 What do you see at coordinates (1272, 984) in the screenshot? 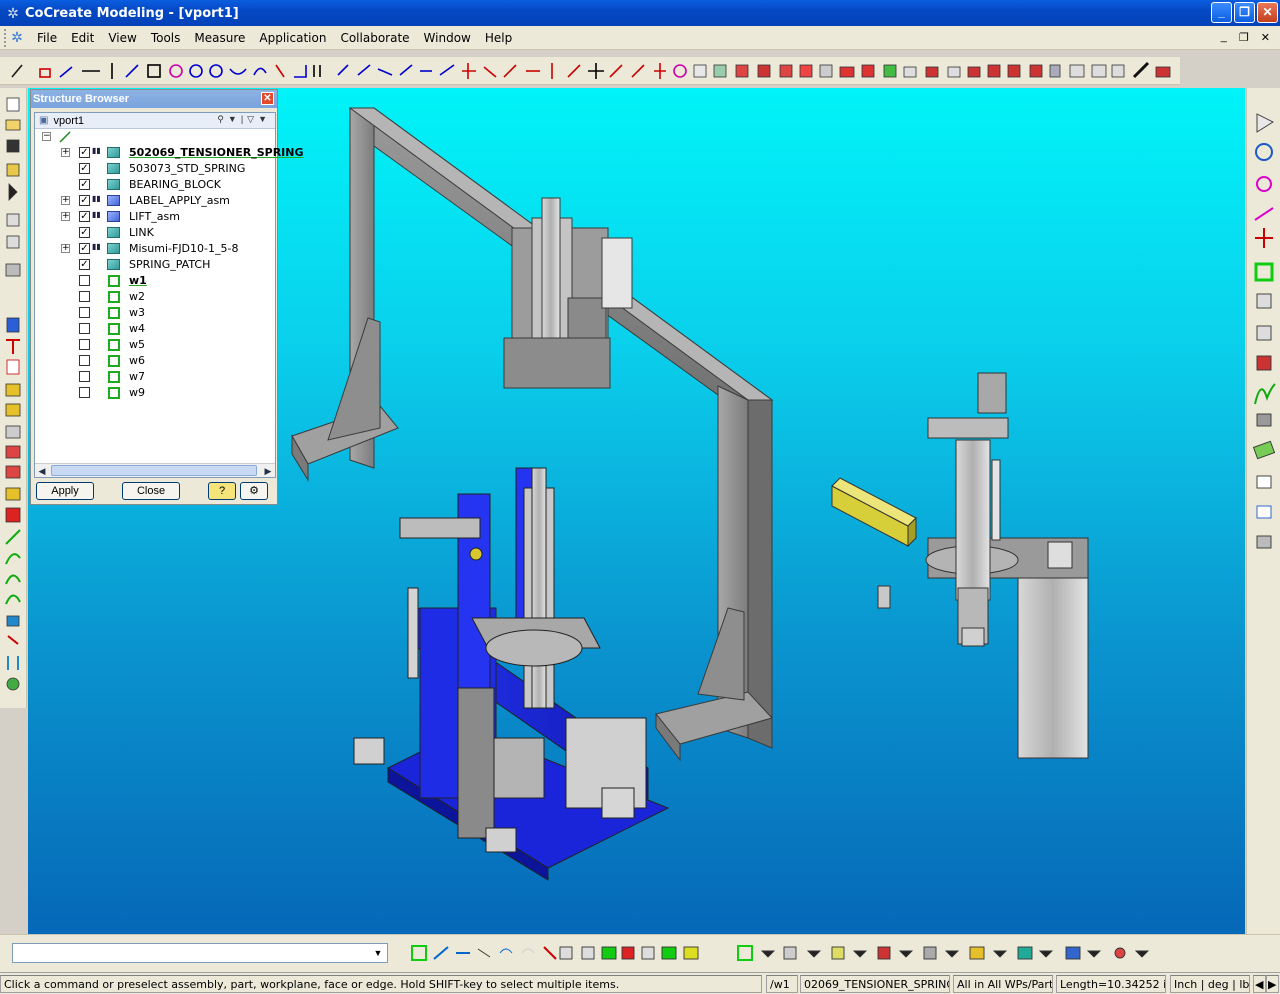
I see `status-next-icon: ▶` at bounding box center [1272, 984].